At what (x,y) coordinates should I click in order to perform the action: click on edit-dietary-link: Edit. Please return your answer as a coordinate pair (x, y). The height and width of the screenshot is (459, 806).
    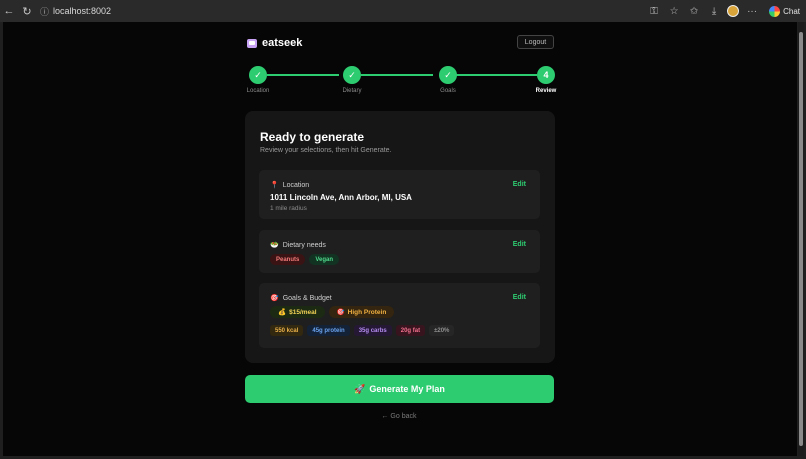
    Looking at the image, I should click on (519, 244).